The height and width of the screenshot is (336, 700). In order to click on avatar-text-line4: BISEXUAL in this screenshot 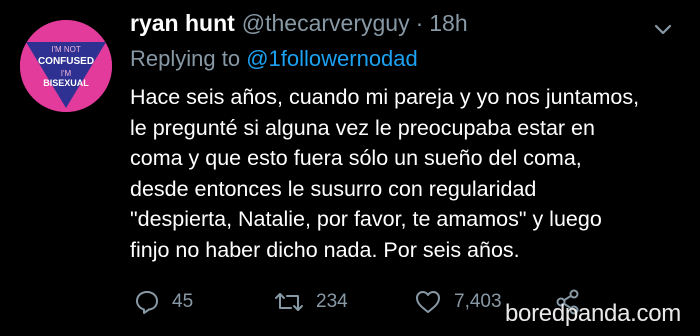, I will do `click(66, 83)`.